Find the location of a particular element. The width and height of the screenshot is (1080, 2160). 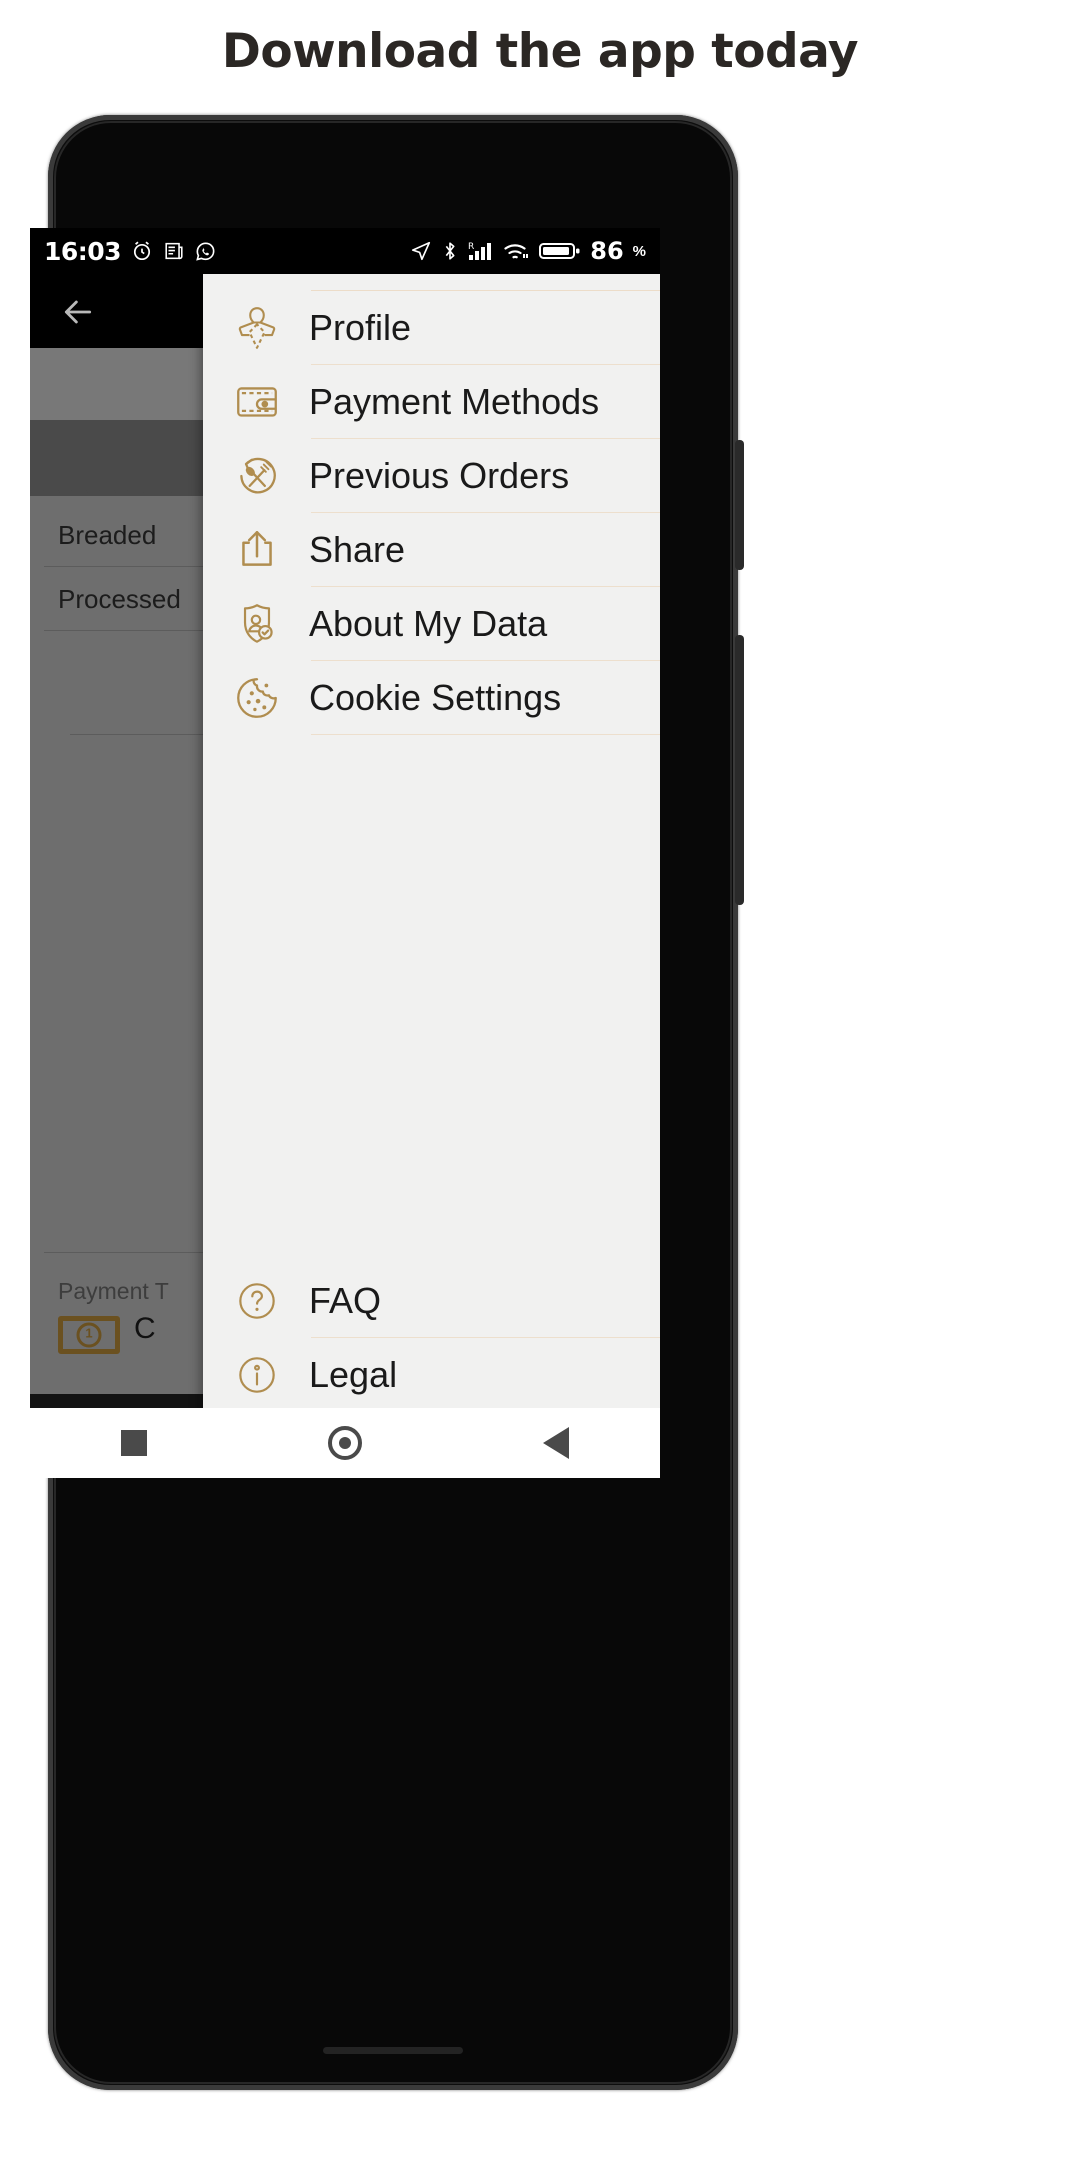

triangle-back-icon is located at coordinates (556, 1443).